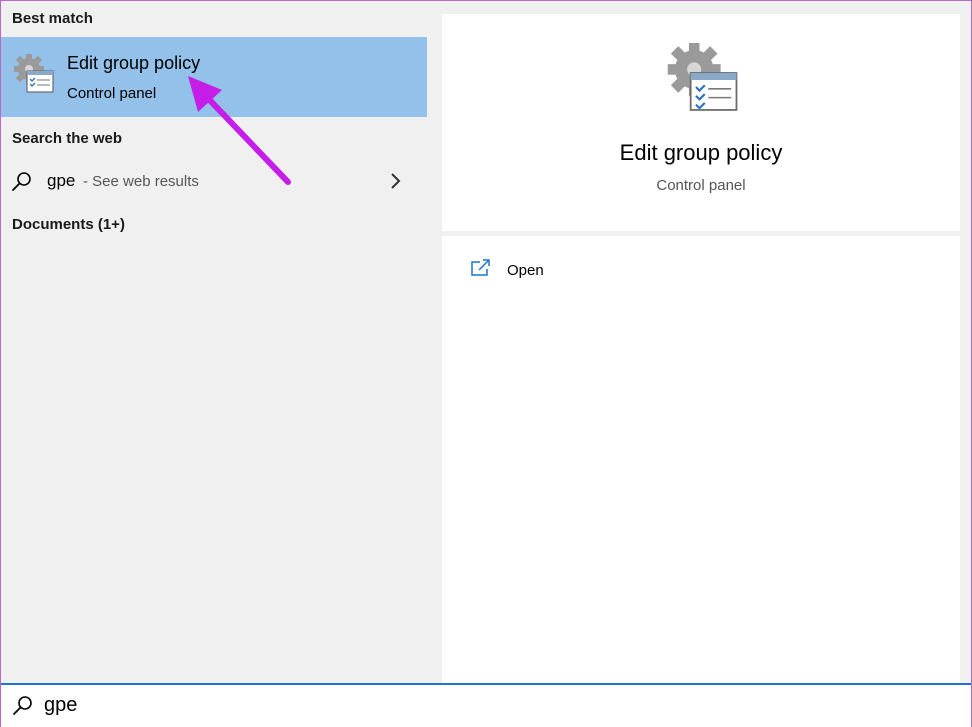 This screenshot has width=972, height=727. I want to click on open-window-icon, so click(480, 267).